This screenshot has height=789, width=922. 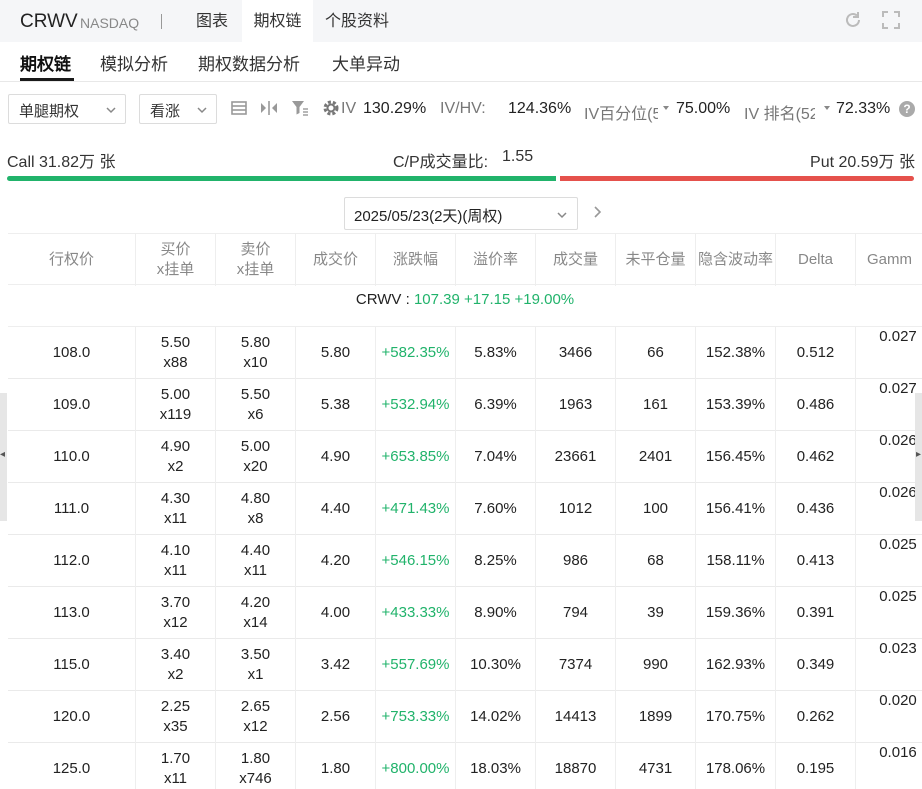 What do you see at coordinates (495, 404) in the screenshot?
I see `premium-value: 6.39%` at bounding box center [495, 404].